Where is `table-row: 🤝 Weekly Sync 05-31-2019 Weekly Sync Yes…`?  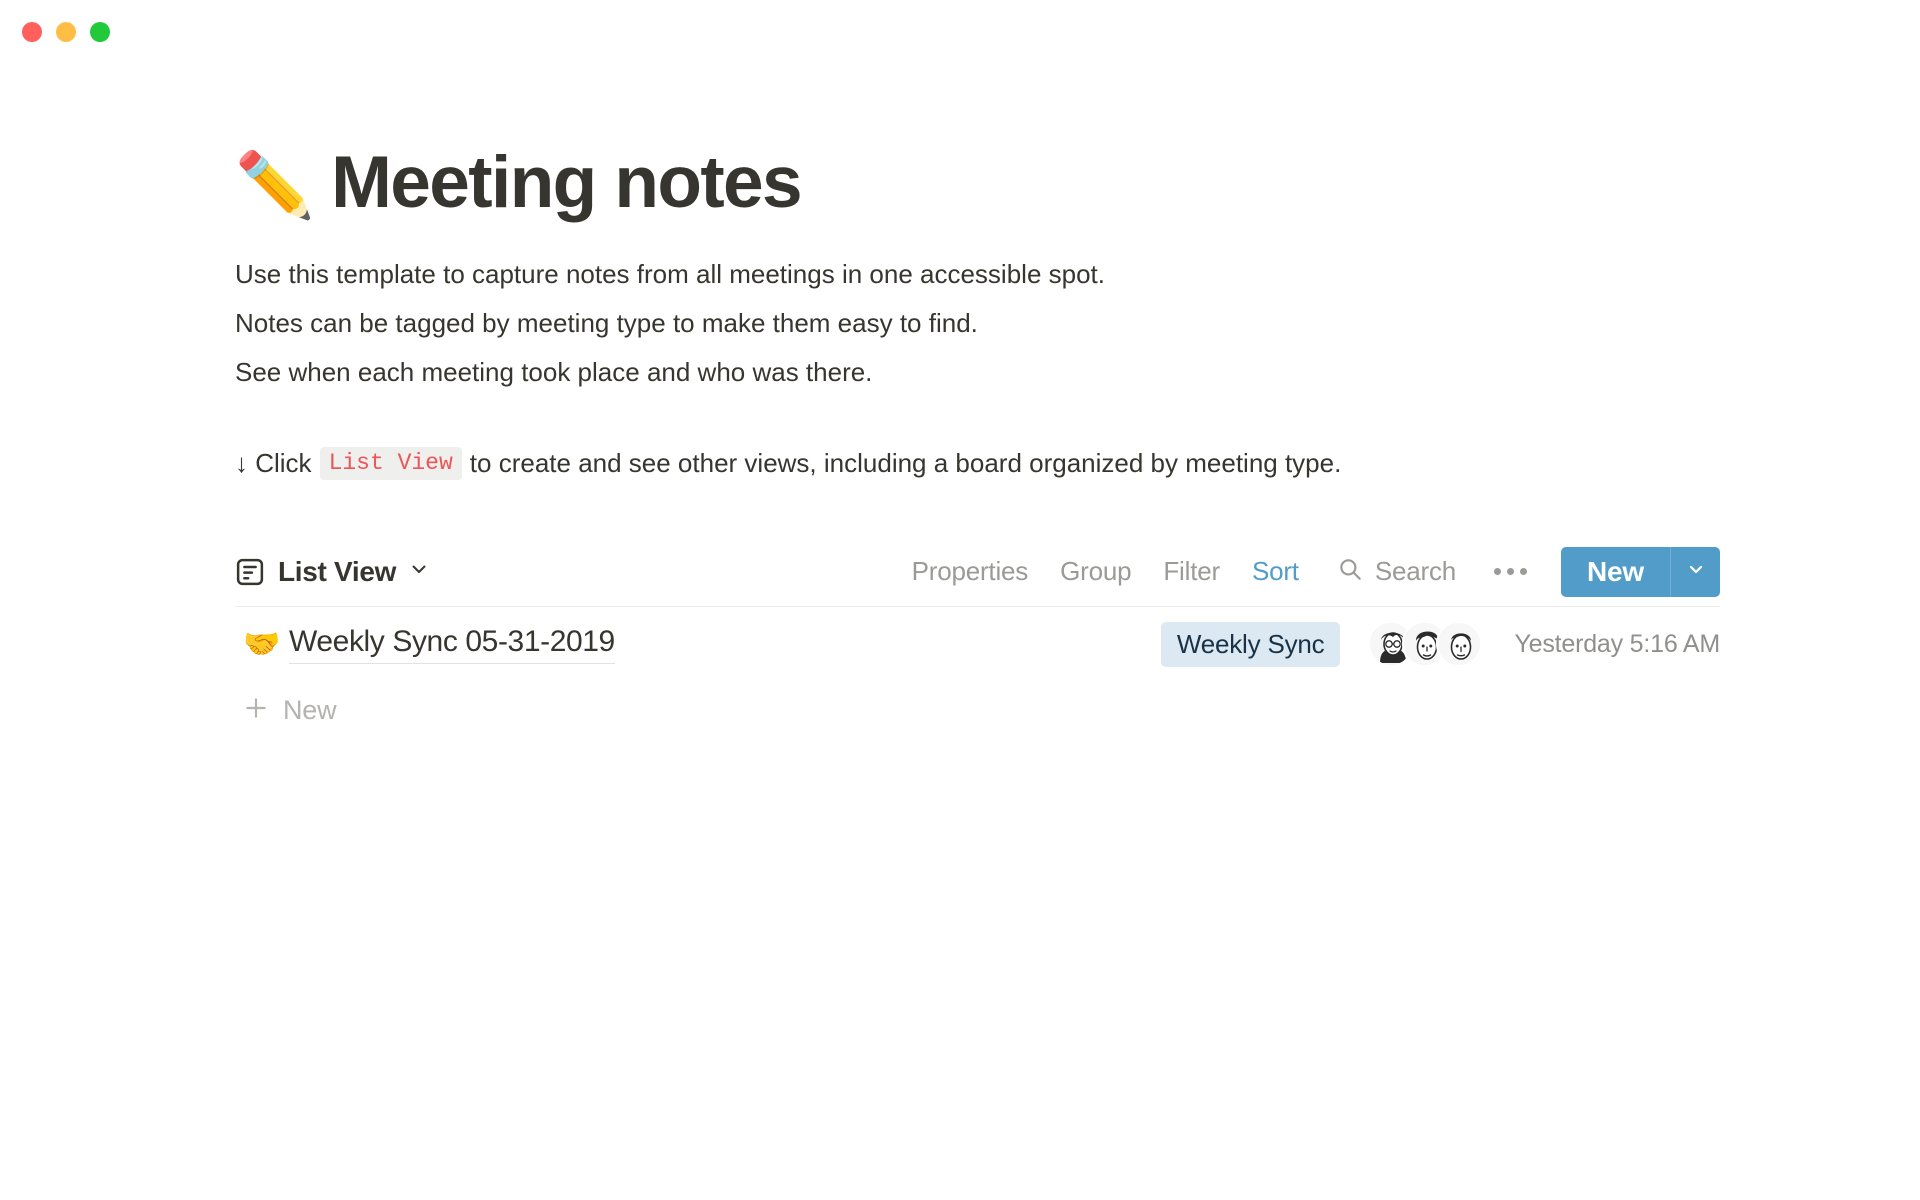 table-row: 🤝 Weekly Sync 05-31-2019 Weekly Sync Yes… is located at coordinates (977, 644).